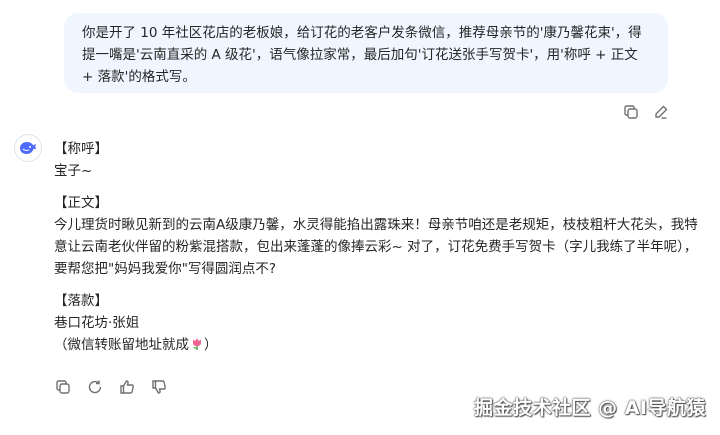 This screenshot has width=720, height=435. What do you see at coordinates (127, 387) in the screenshot?
I see `thumbs-up-icon` at bounding box center [127, 387].